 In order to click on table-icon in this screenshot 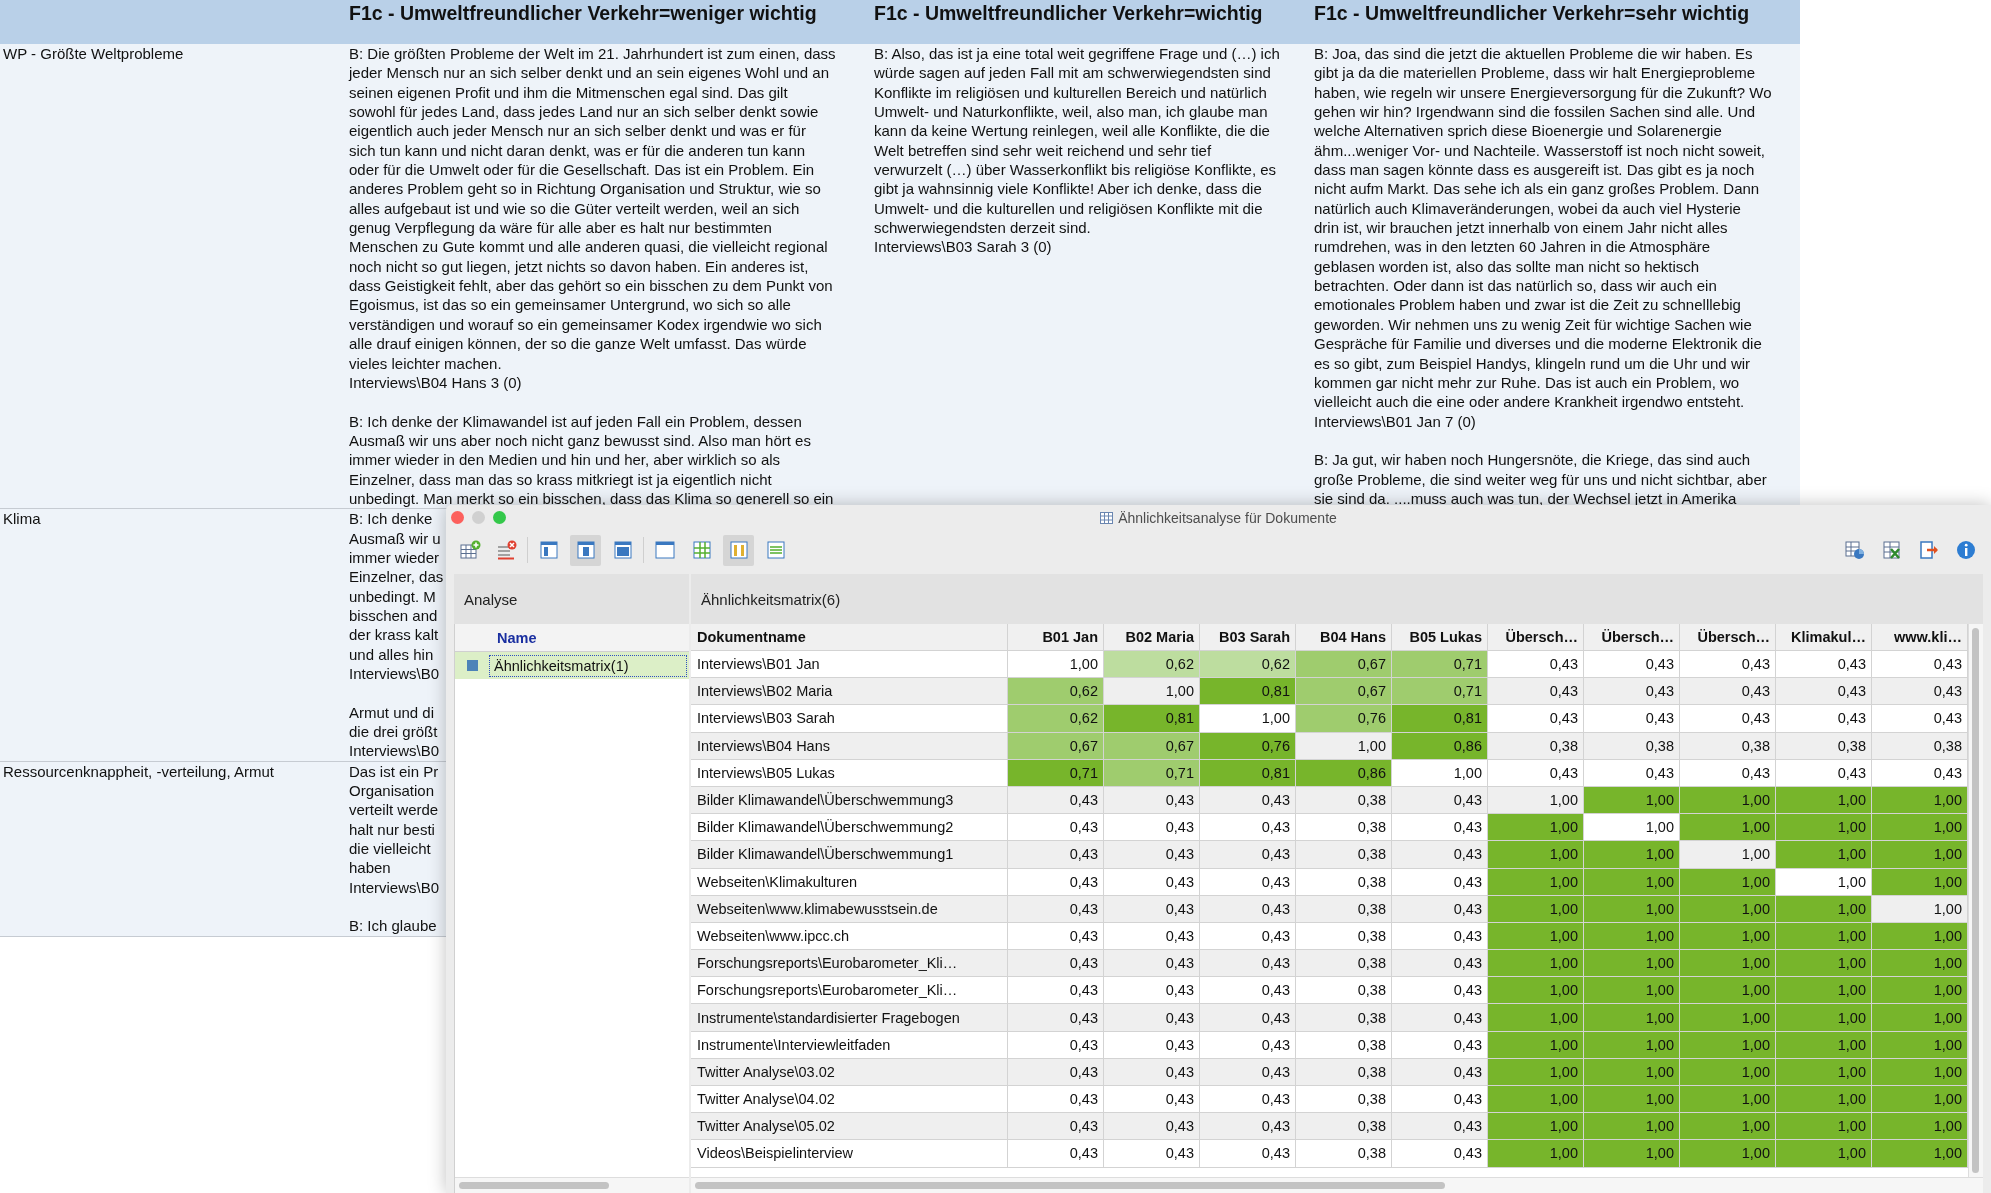, I will do `click(1107, 517)`.